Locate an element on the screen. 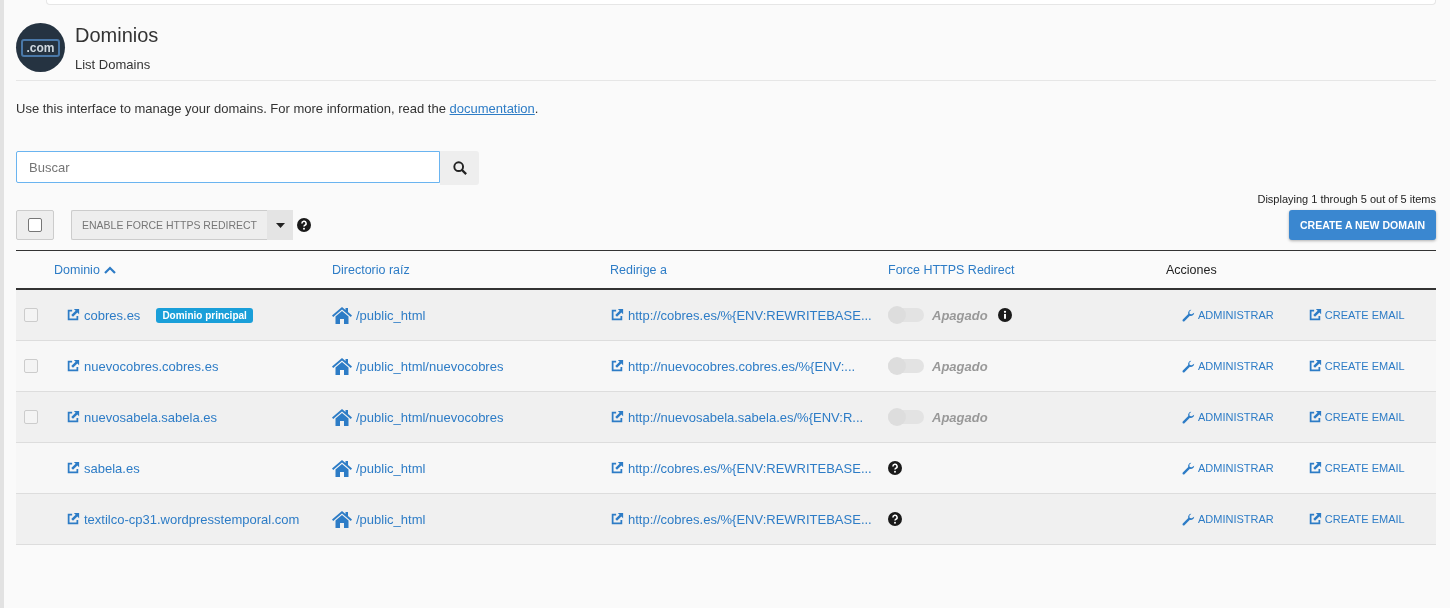 The height and width of the screenshot is (608, 1450). info-icon is located at coordinates (1004, 315).